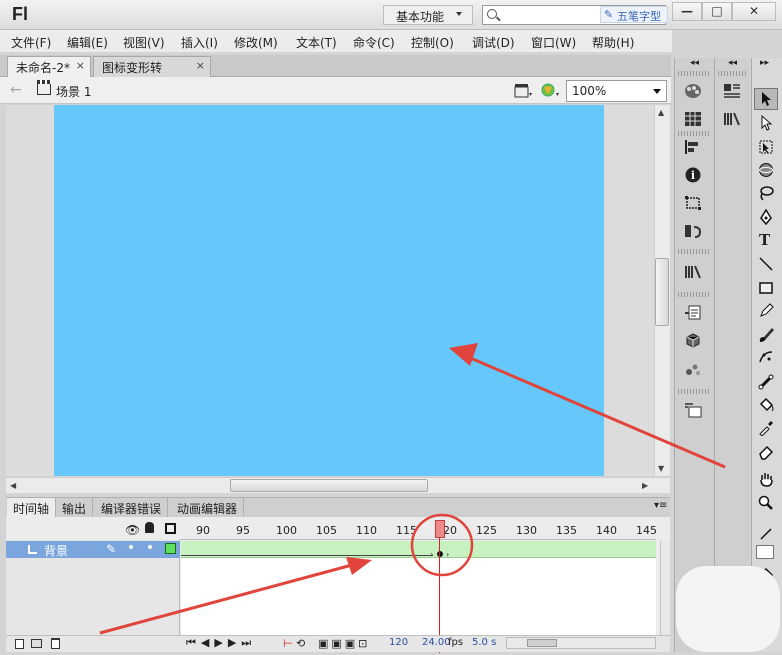 The width and height of the screenshot is (782, 655). What do you see at coordinates (766, 170) in the screenshot?
I see `3d-rotation-icon` at bounding box center [766, 170].